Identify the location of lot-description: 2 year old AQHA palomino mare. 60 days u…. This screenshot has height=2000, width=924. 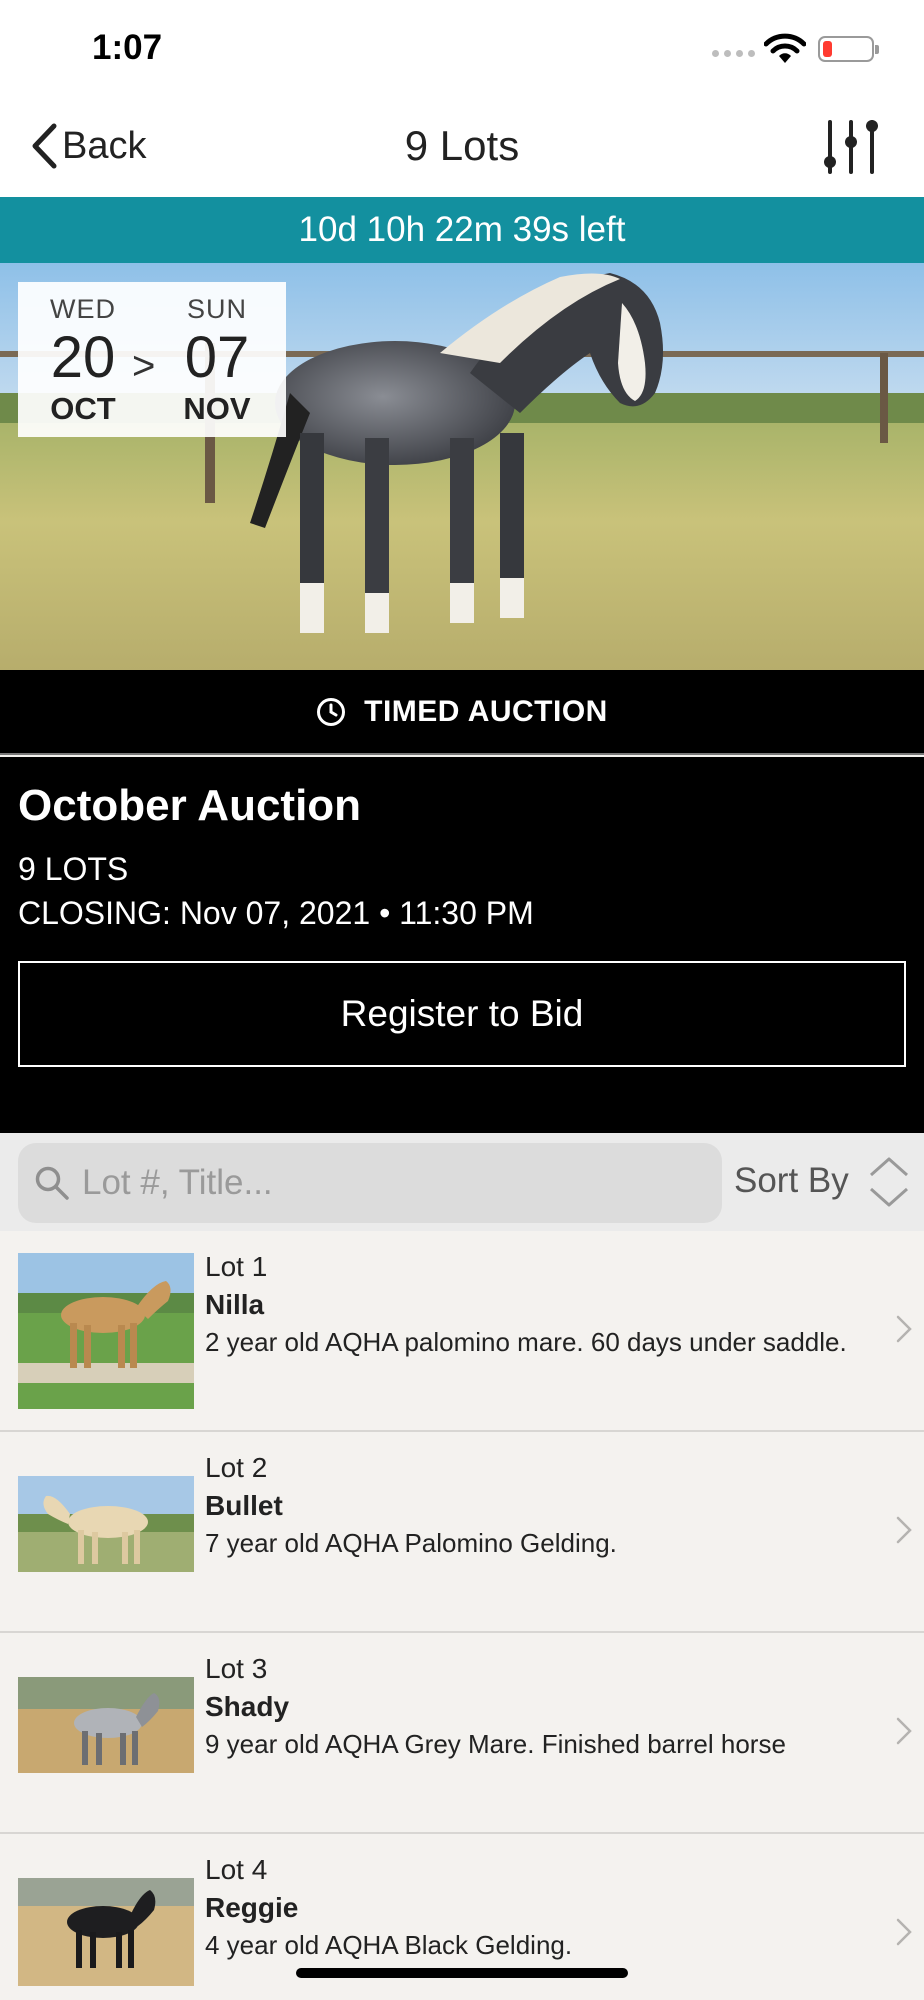
(526, 1342).